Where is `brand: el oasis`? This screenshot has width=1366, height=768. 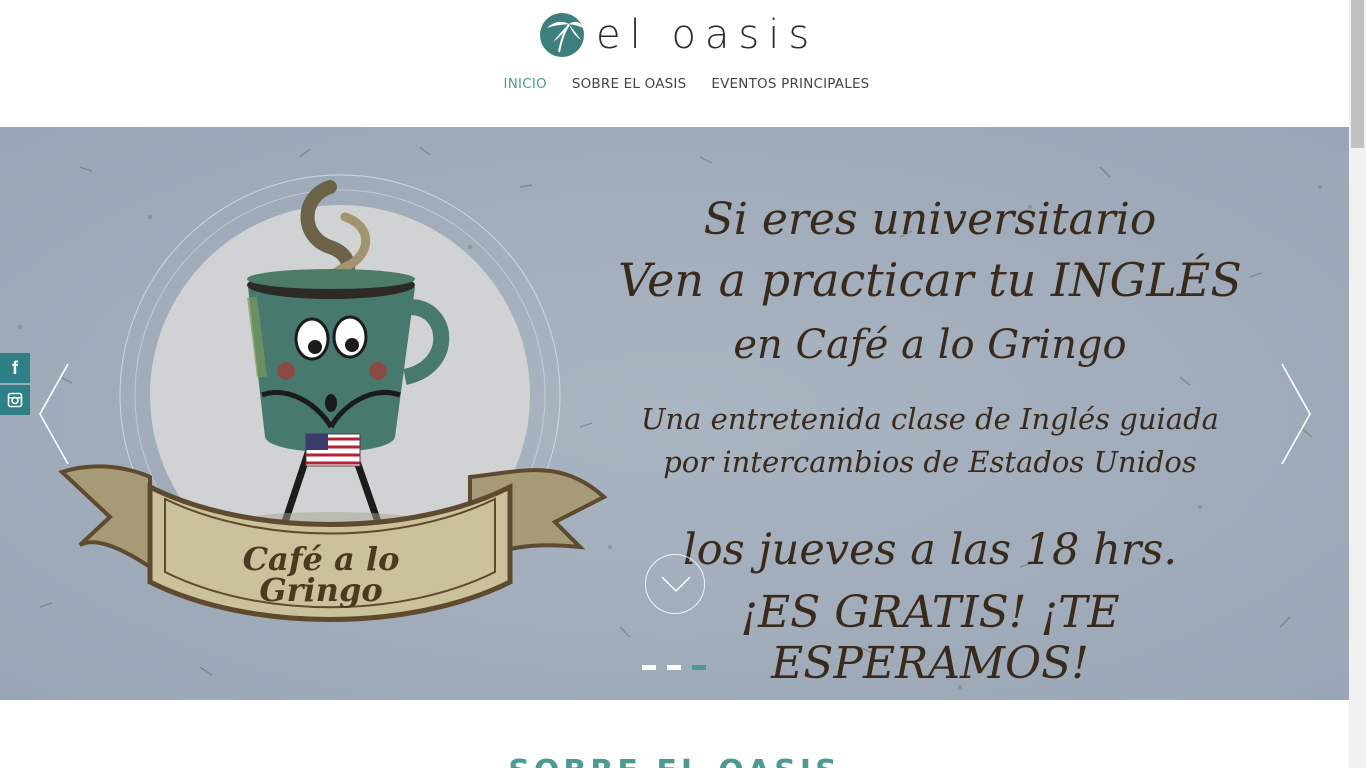 brand: el oasis is located at coordinates (678, 35).